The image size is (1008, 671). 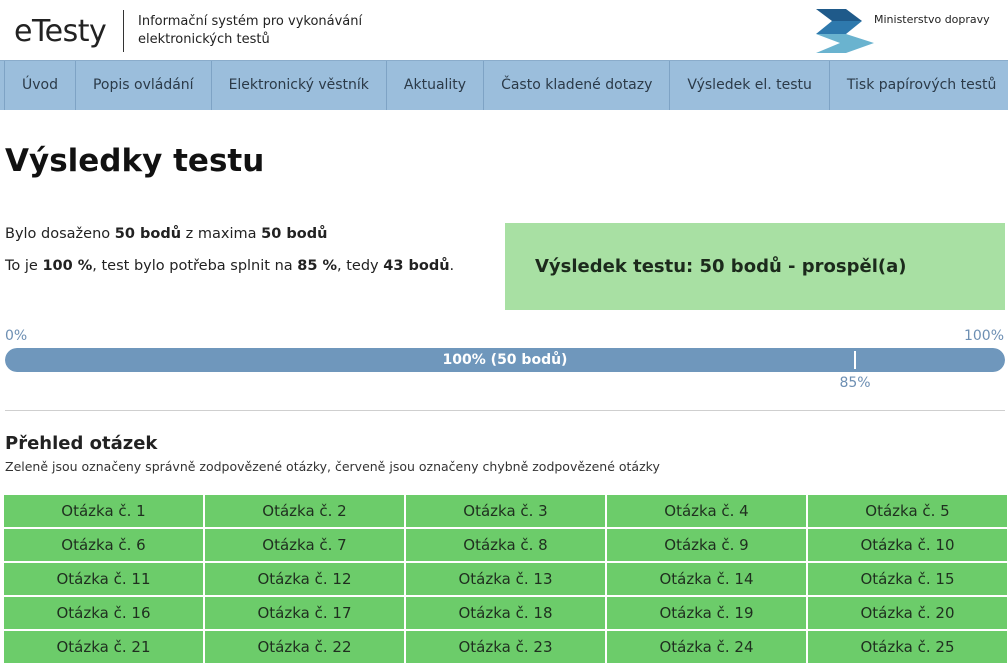 What do you see at coordinates (416, 266) in the screenshot?
I see `points-required: 43 bodů` at bounding box center [416, 266].